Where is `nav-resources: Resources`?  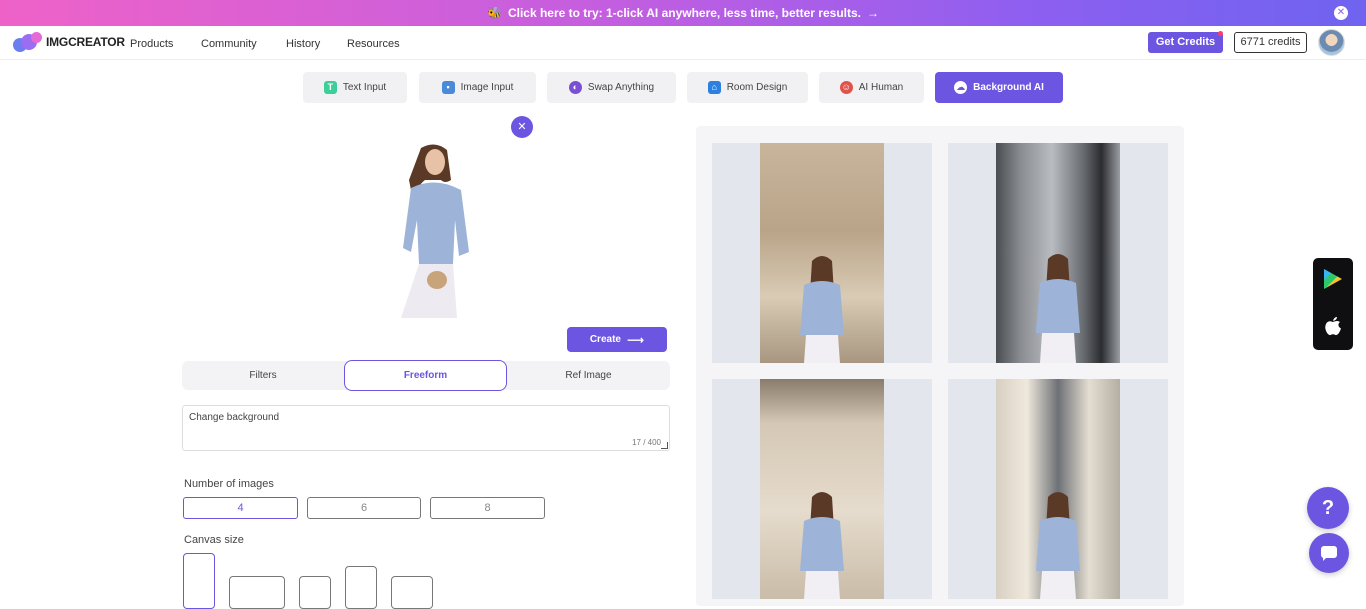 nav-resources: Resources is located at coordinates (373, 44).